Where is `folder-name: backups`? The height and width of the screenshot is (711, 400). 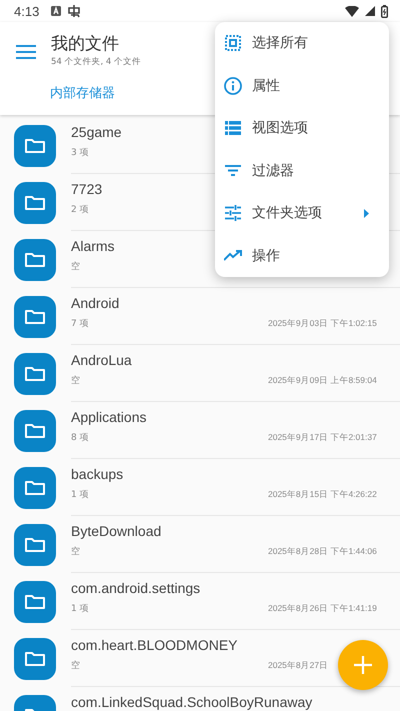 folder-name: backups is located at coordinates (97, 474).